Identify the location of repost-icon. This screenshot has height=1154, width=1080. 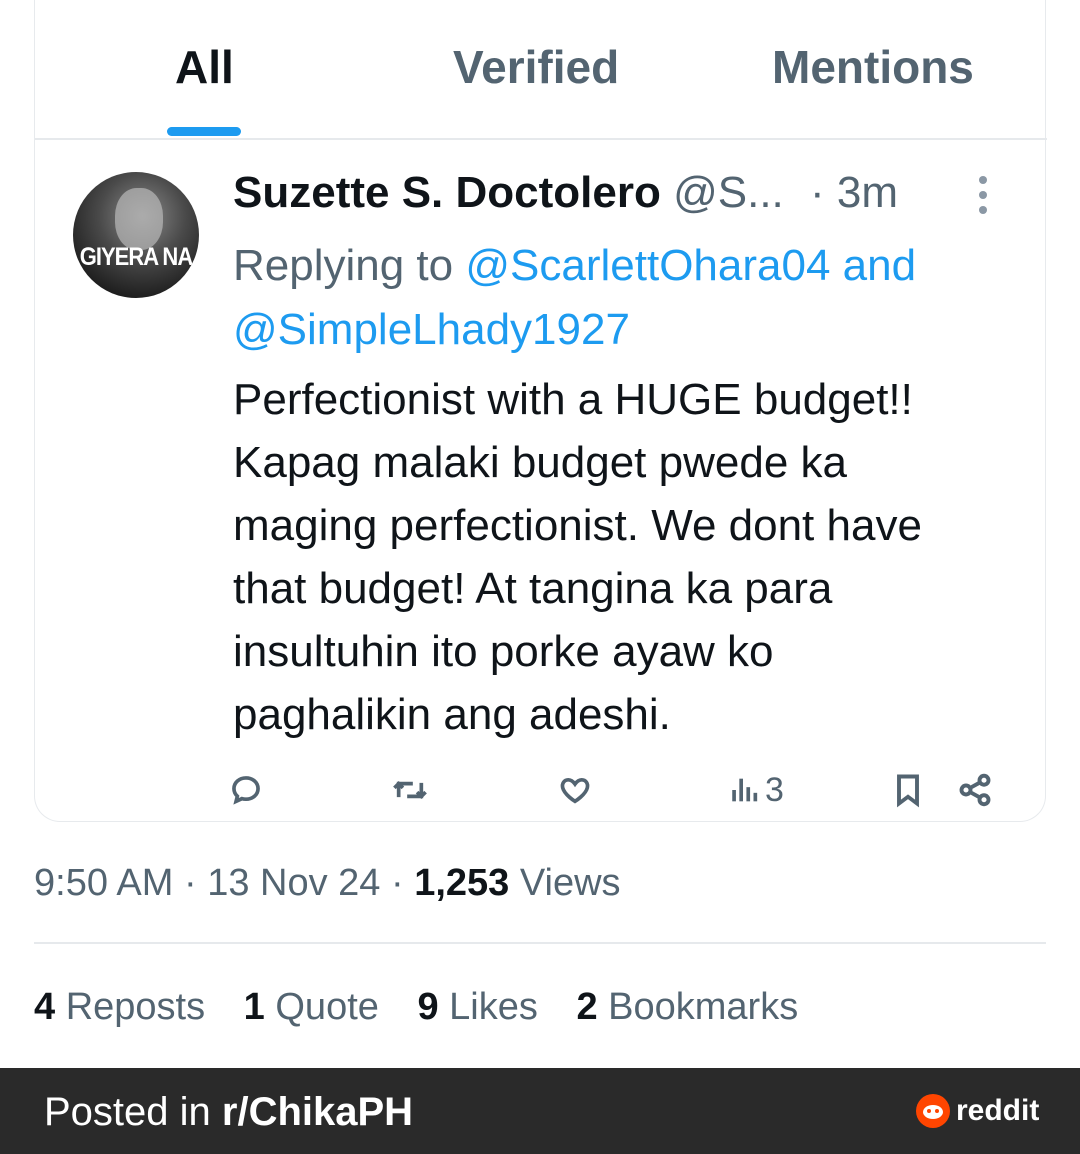
(410, 790).